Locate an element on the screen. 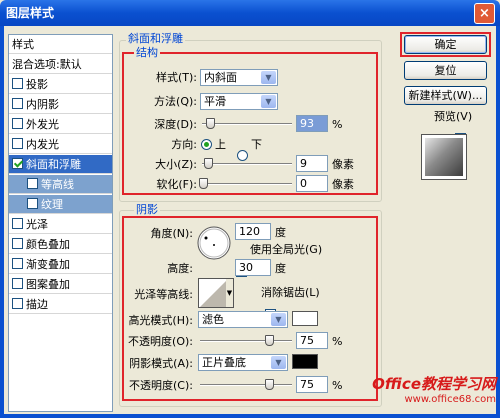 The image size is (500, 418). sidebar-item-label: 内阴影 is located at coordinates (42, 104).